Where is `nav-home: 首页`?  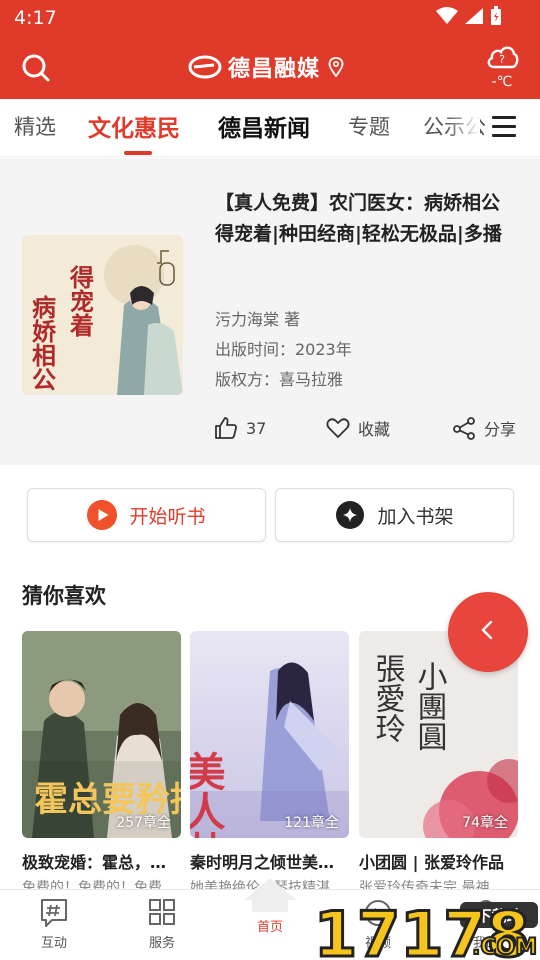
nav-home: 首页 is located at coordinates (270, 906).